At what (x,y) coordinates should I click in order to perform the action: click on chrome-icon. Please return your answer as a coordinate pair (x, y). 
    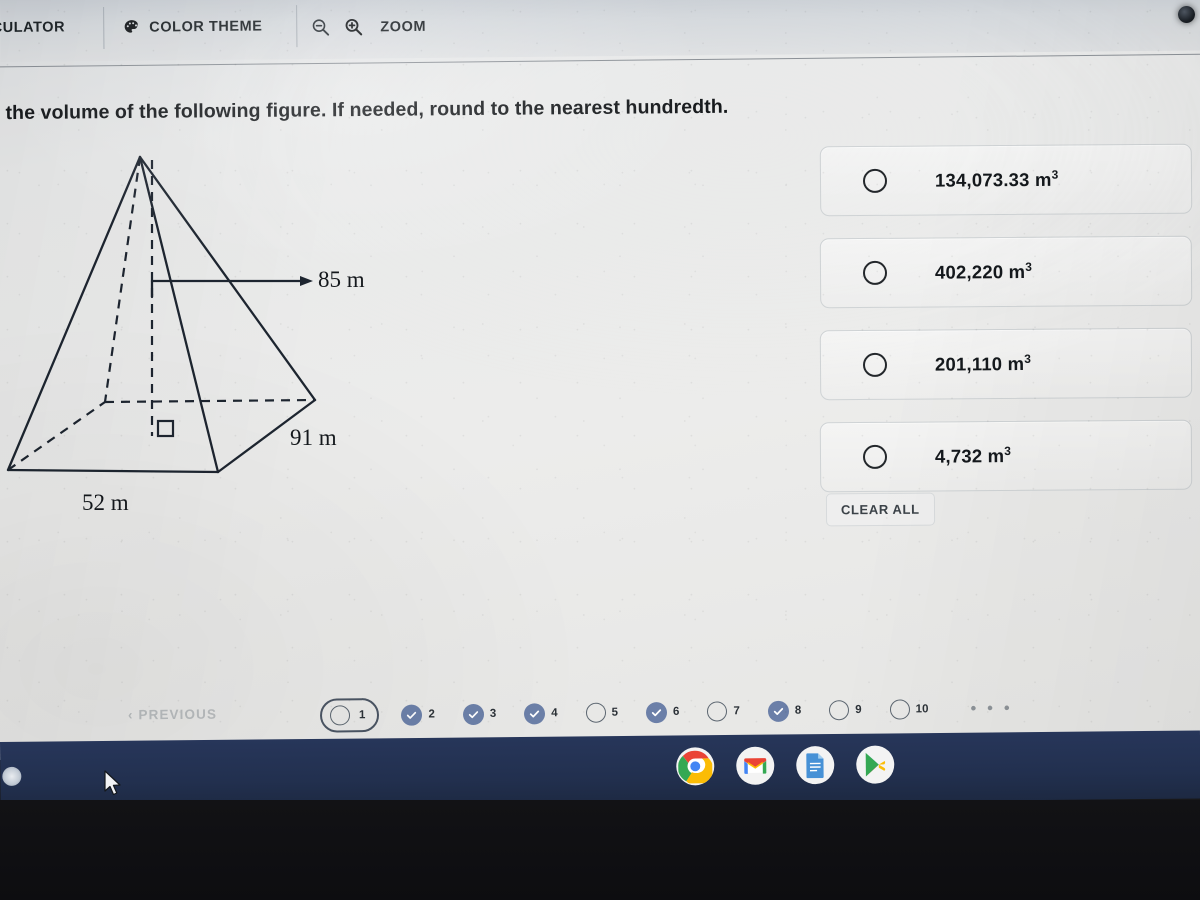
    Looking at the image, I should click on (695, 766).